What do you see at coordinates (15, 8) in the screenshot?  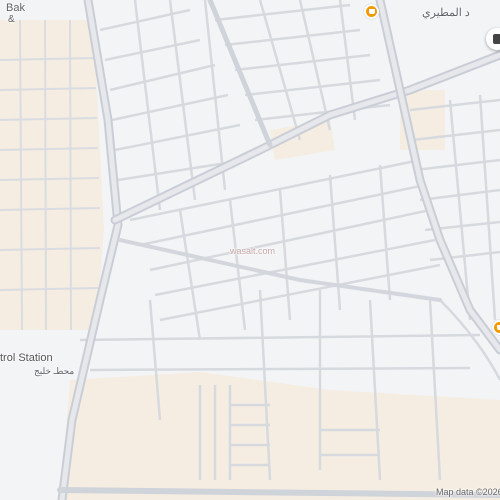 I see `place-label-top-left: Bak` at bounding box center [15, 8].